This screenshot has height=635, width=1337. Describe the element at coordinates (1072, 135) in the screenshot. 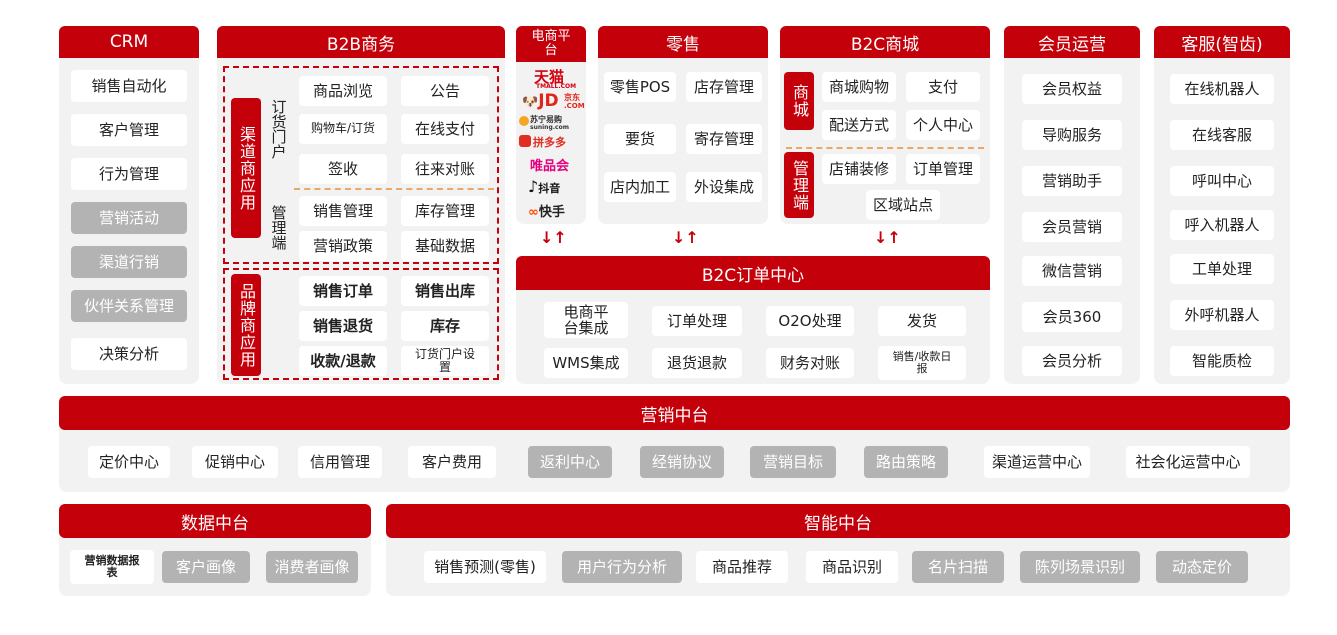

I see `member-item-guide: 导购服务` at that location.